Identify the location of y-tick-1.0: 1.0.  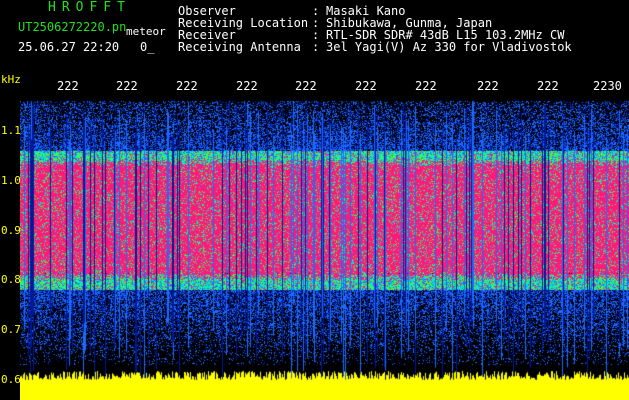
(11, 180).